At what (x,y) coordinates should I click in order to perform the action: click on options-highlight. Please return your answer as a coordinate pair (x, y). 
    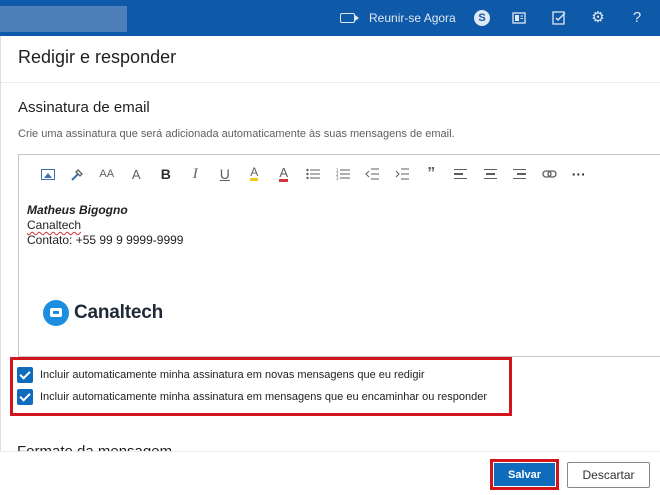
    Looking at the image, I should click on (261, 386).